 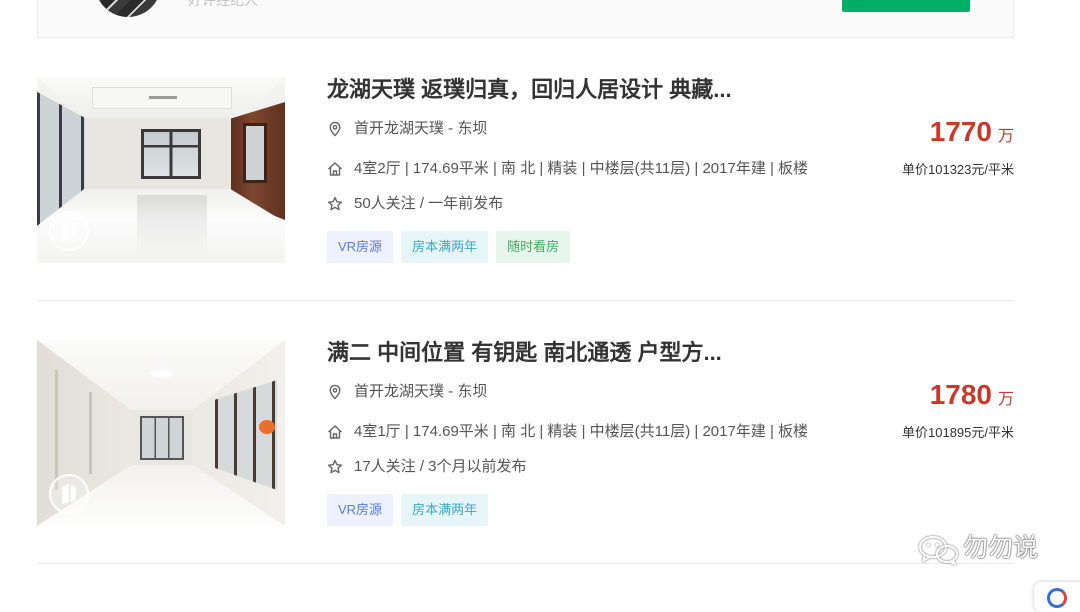 What do you see at coordinates (255, 153) in the screenshot?
I see `photo-side-window` at bounding box center [255, 153].